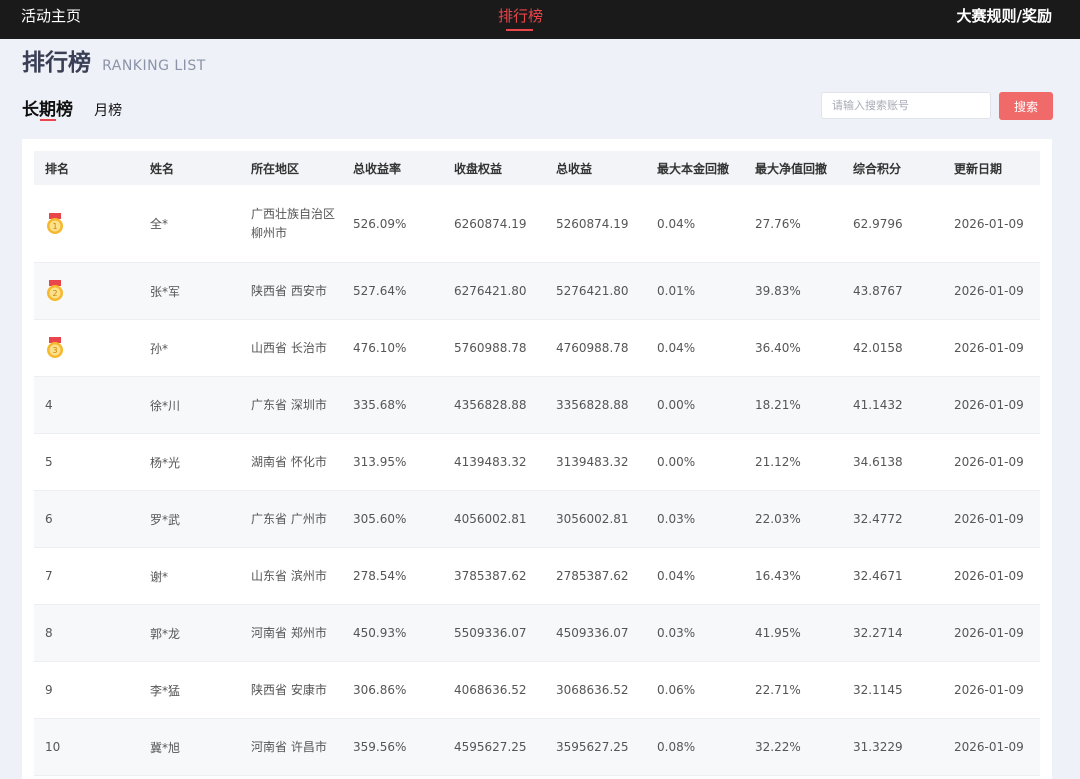 The width and height of the screenshot is (1080, 779). What do you see at coordinates (494, 224) in the screenshot?
I see `cell-equity: 6260874.19` at bounding box center [494, 224].